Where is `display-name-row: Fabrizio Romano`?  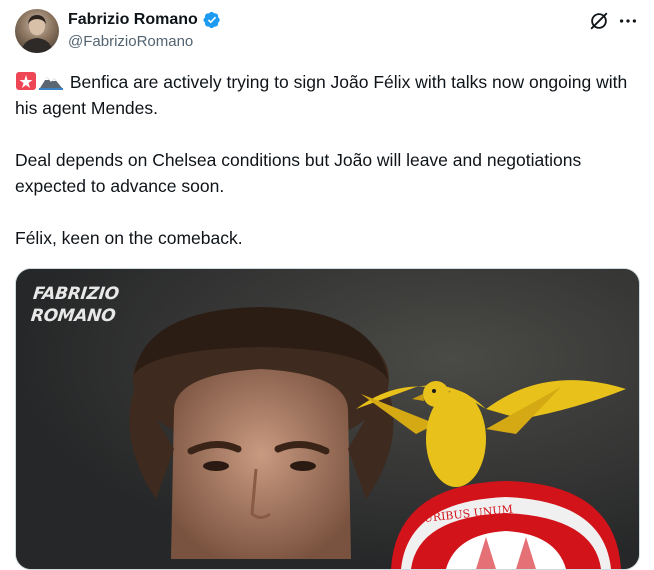 display-name-row: Fabrizio Romano is located at coordinates (144, 20).